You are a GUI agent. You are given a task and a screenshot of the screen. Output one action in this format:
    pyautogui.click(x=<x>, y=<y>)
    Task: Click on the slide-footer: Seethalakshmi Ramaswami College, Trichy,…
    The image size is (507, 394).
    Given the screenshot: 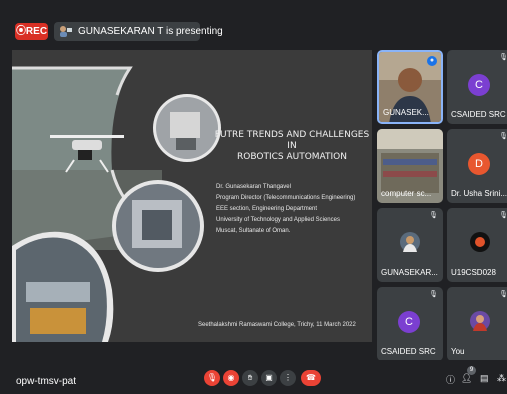 What is the action you would take?
    pyautogui.click(x=277, y=325)
    